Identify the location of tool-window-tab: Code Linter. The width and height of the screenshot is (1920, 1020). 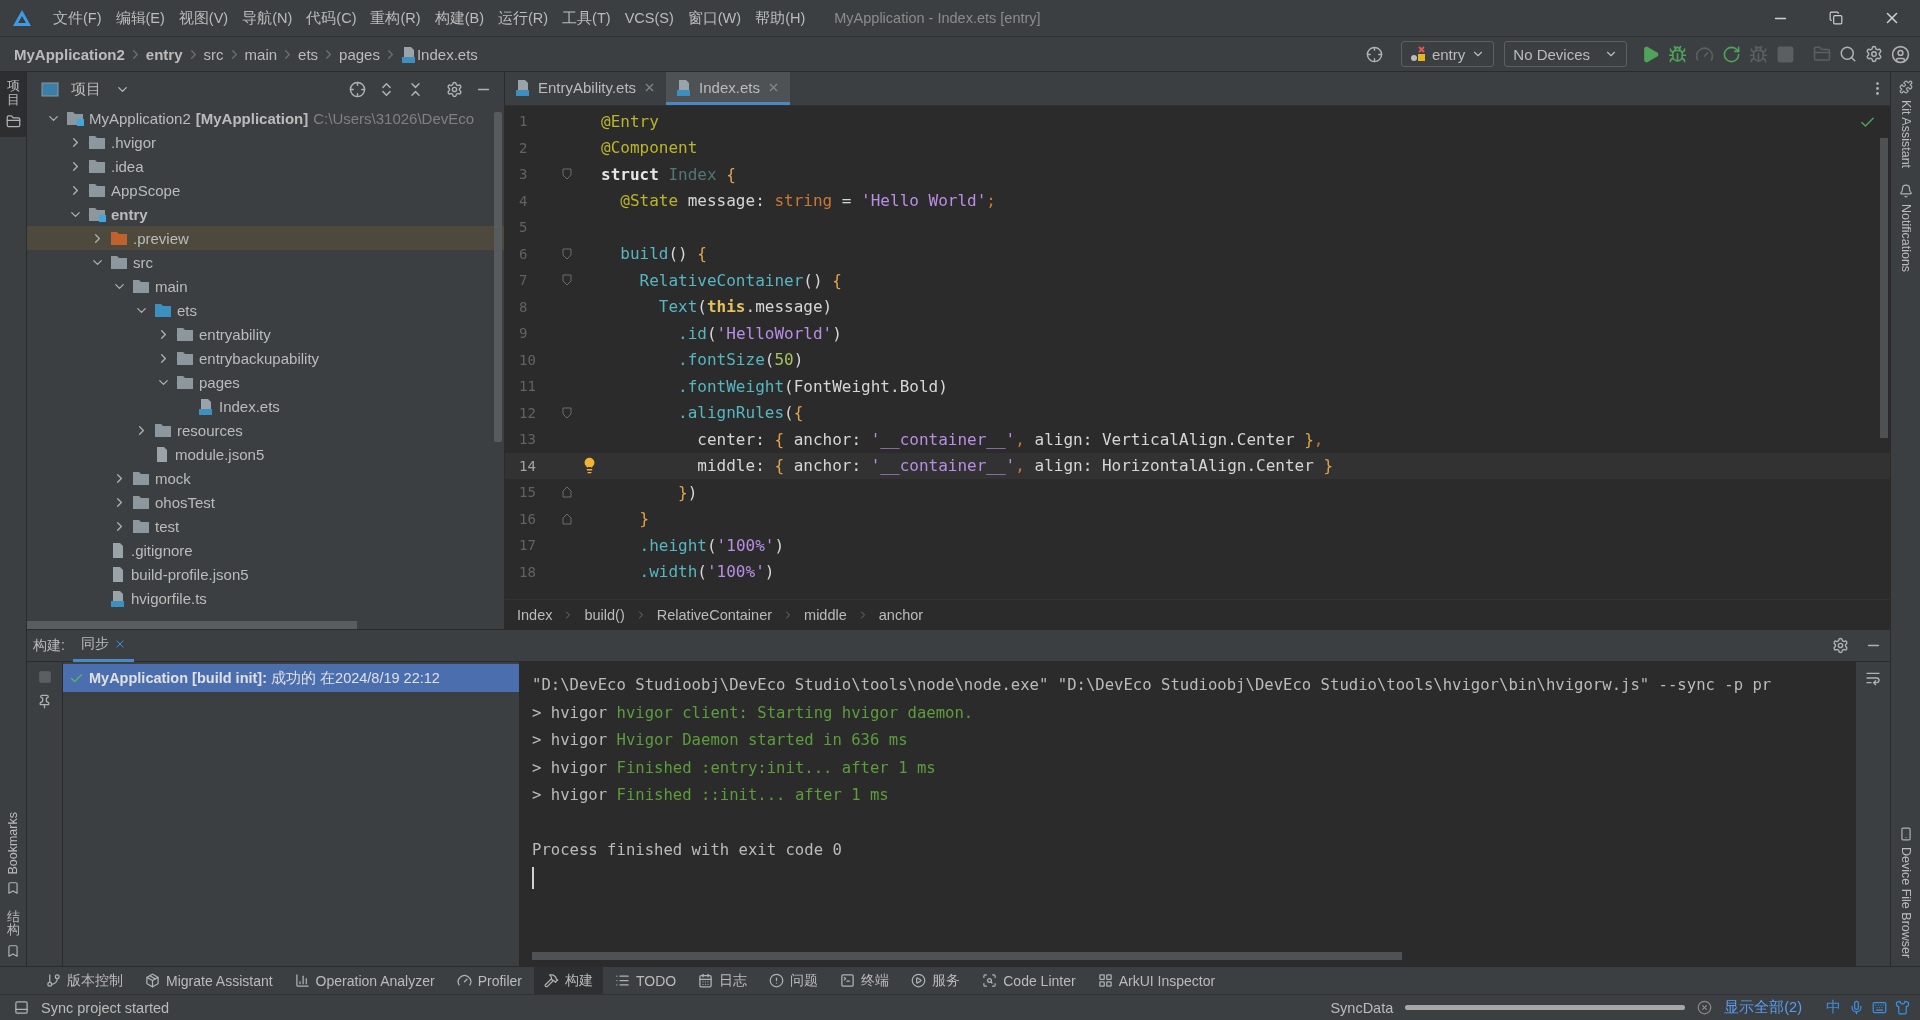
(1029, 980).